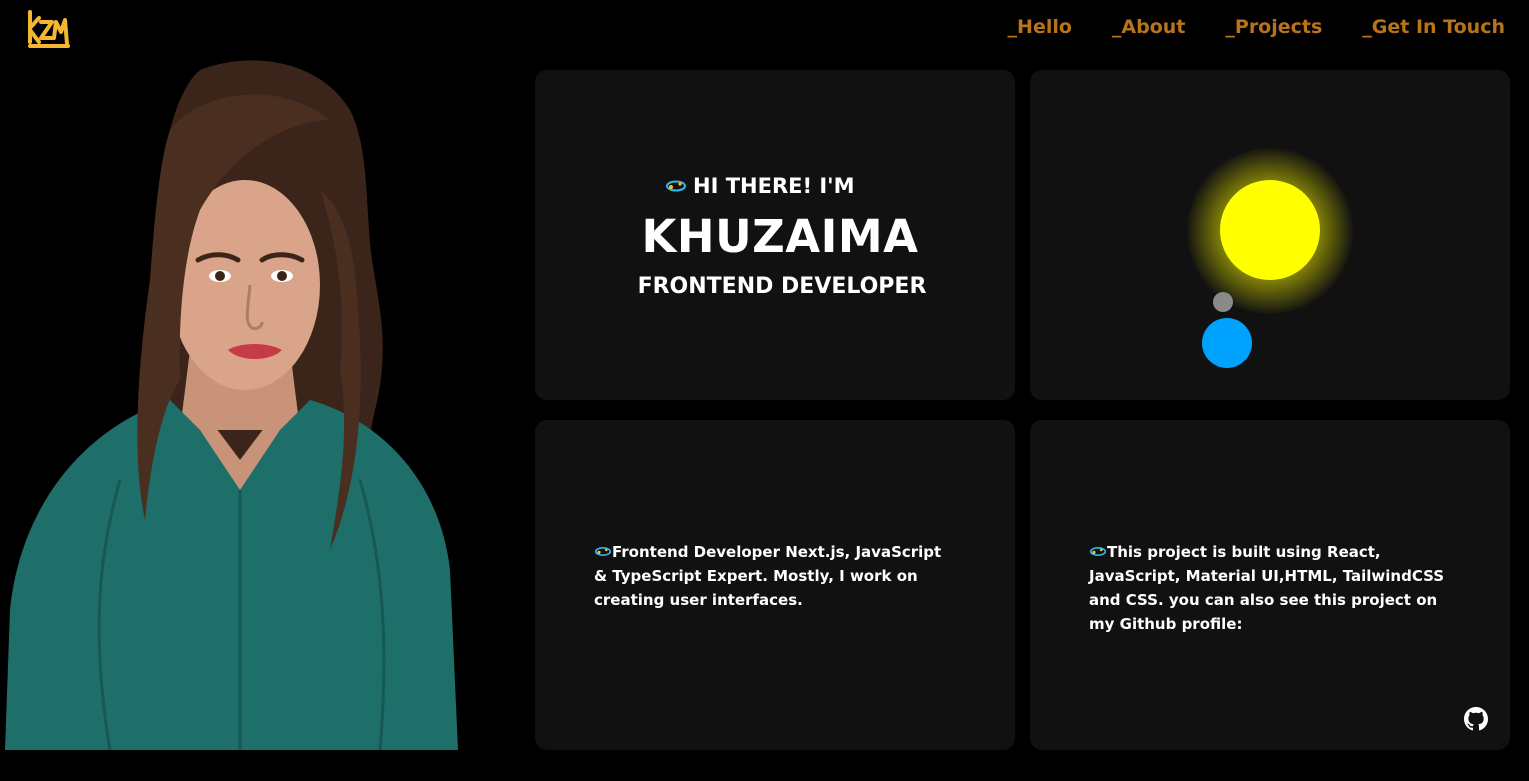  Describe the element at coordinates (1223, 302) in the screenshot. I see `moon-orb` at that location.